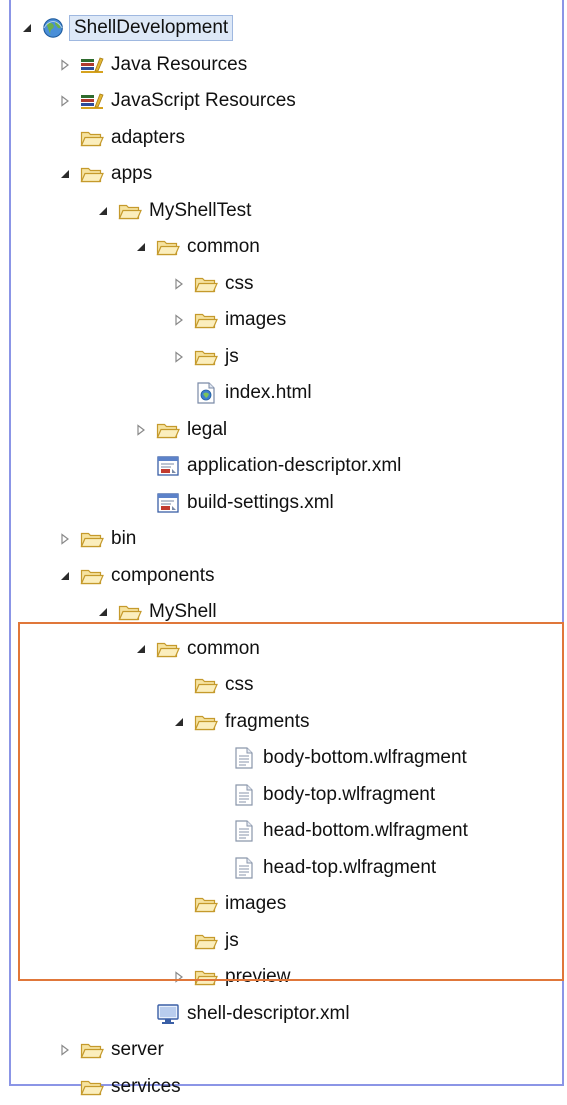 Image resolution: width=567 pixels, height=1105 pixels. What do you see at coordinates (283, 211) in the screenshot?
I see `tree-item: MyShellTest` at bounding box center [283, 211].